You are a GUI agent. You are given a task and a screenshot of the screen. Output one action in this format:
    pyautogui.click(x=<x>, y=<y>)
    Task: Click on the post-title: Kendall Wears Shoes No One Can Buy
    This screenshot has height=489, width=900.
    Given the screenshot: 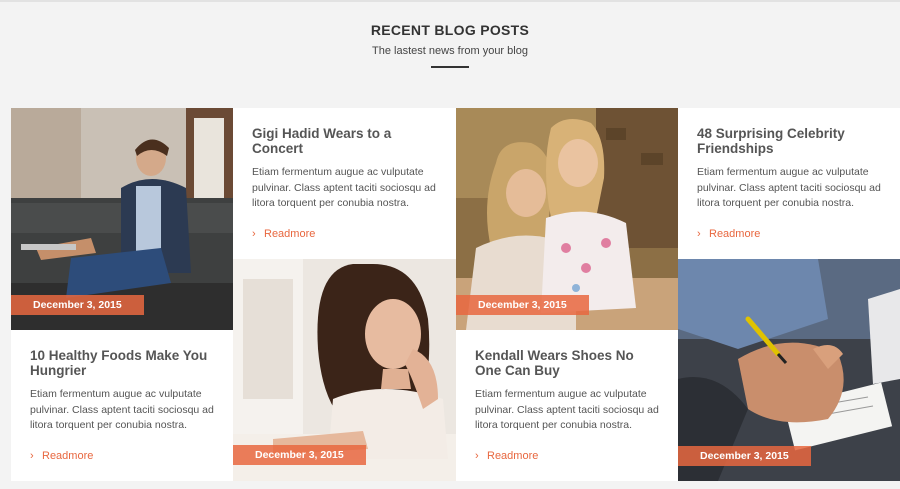 What is the action you would take?
    pyautogui.click(x=567, y=363)
    